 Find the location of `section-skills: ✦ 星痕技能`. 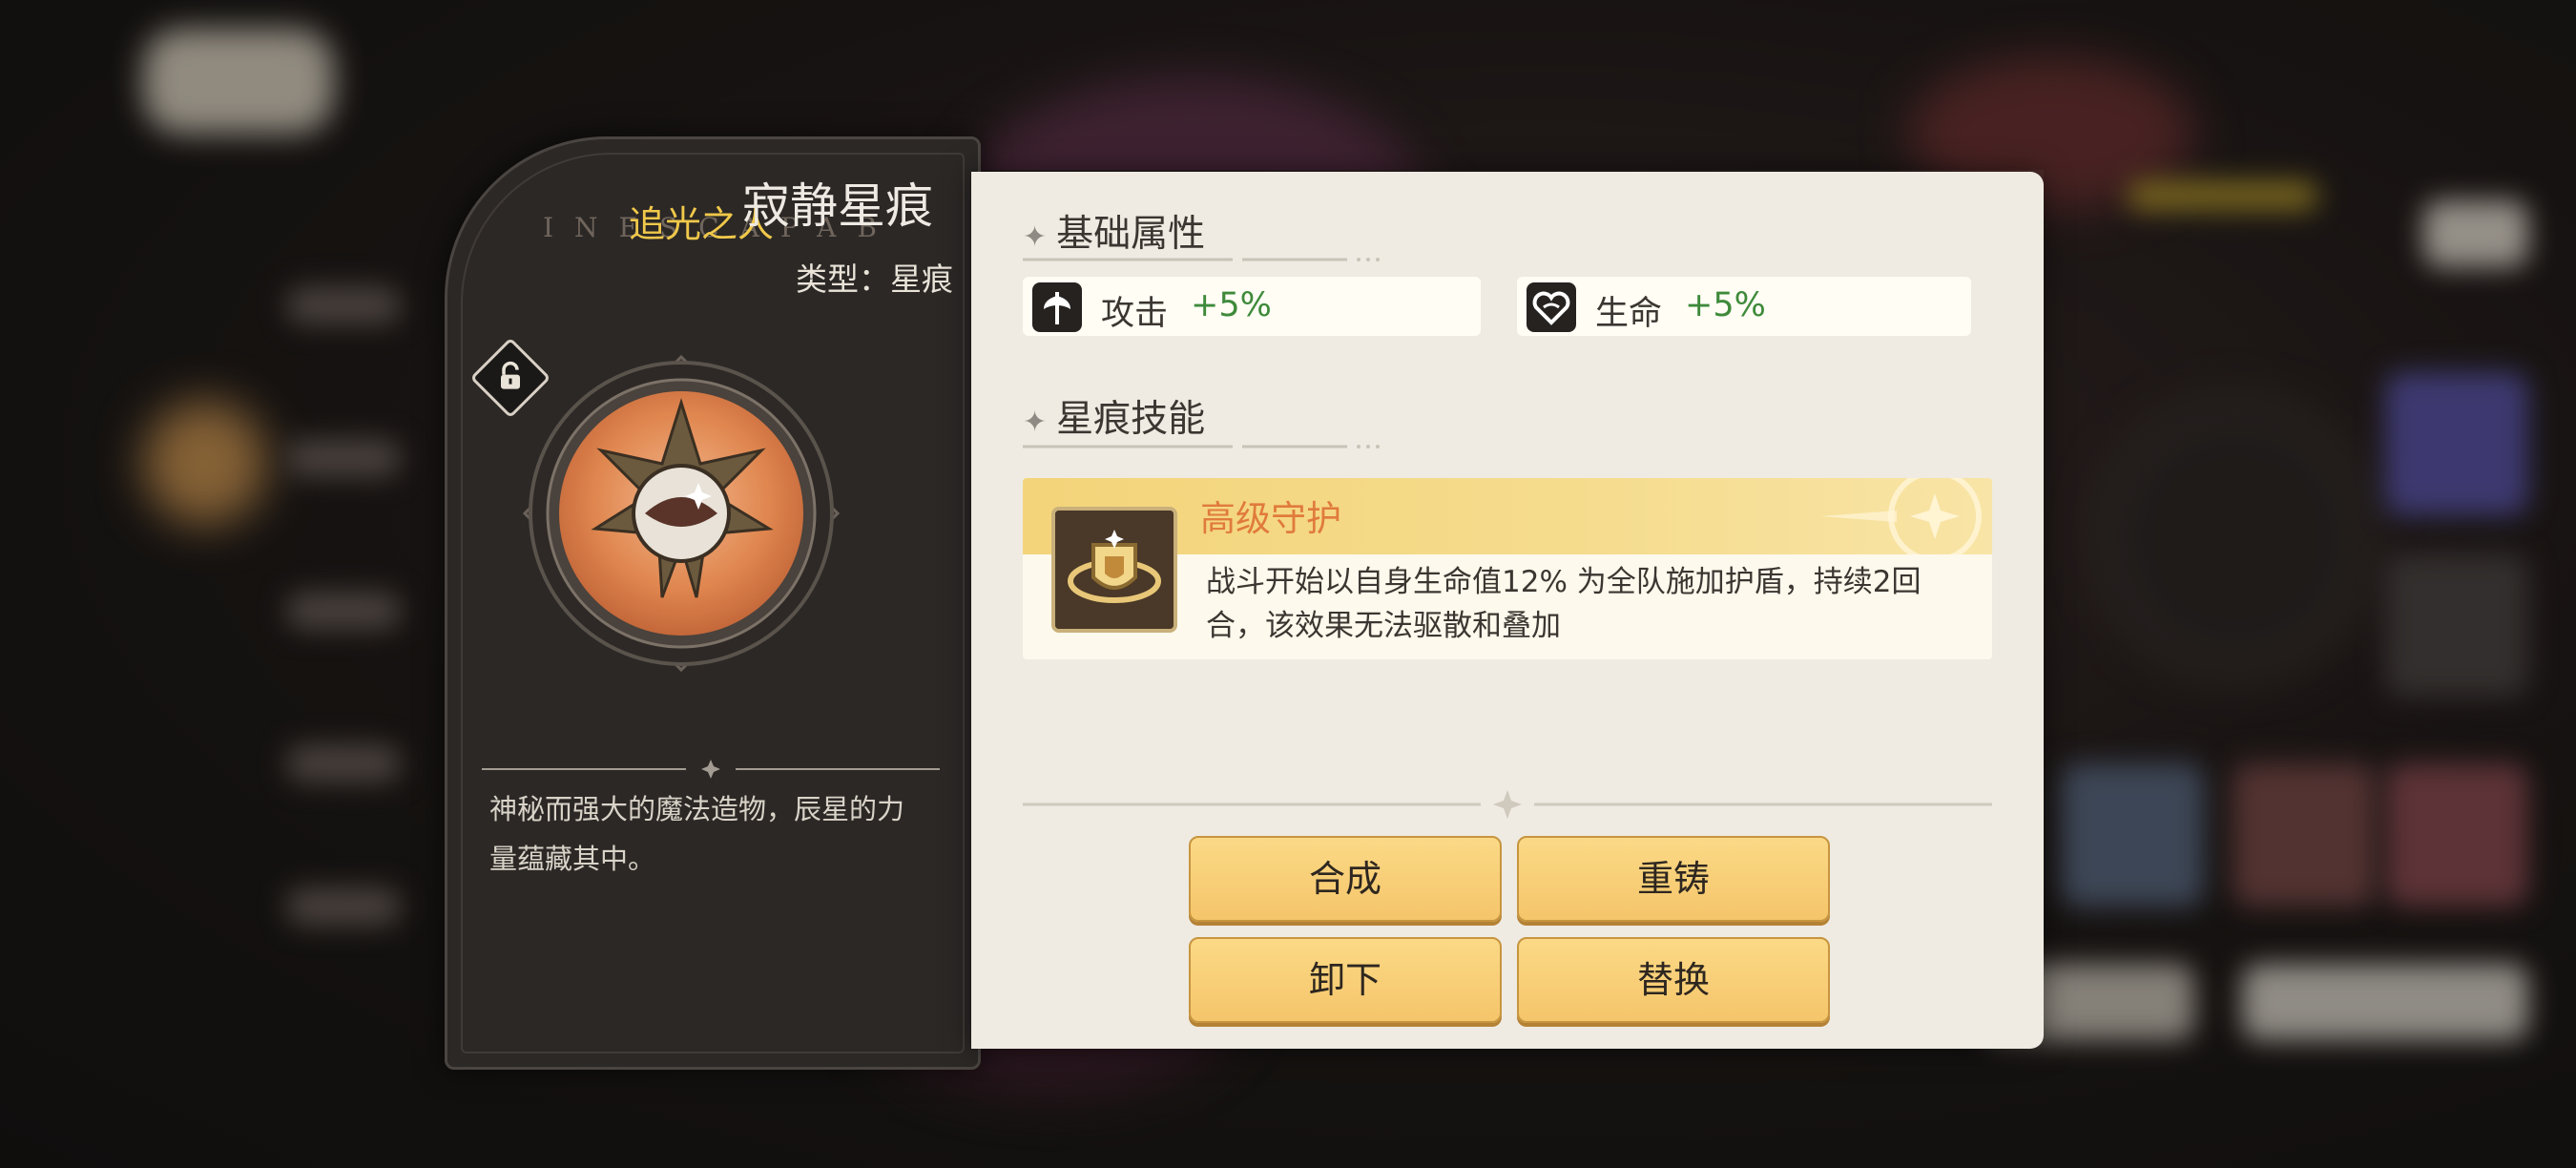

section-skills: ✦ 星痕技能 is located at coordinates (1114, 416).